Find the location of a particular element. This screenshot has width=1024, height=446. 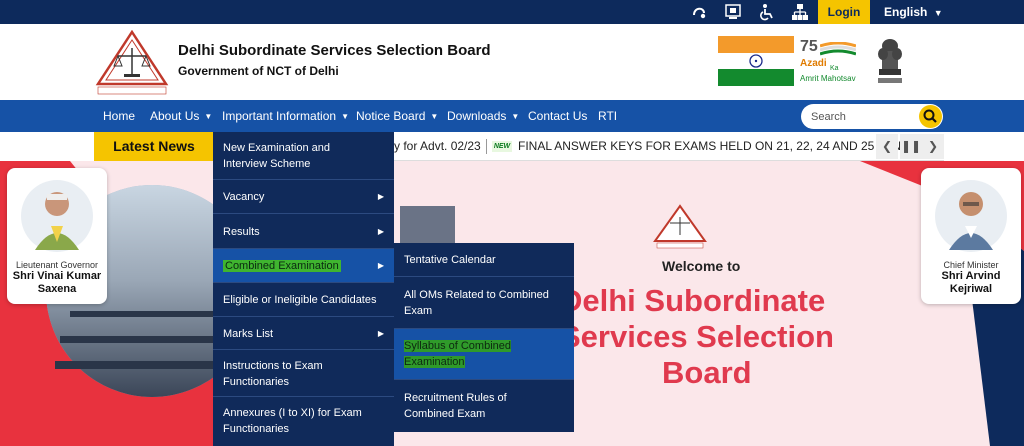

nav-about-us: About Us ▼ is located at coordinates (181, 116).